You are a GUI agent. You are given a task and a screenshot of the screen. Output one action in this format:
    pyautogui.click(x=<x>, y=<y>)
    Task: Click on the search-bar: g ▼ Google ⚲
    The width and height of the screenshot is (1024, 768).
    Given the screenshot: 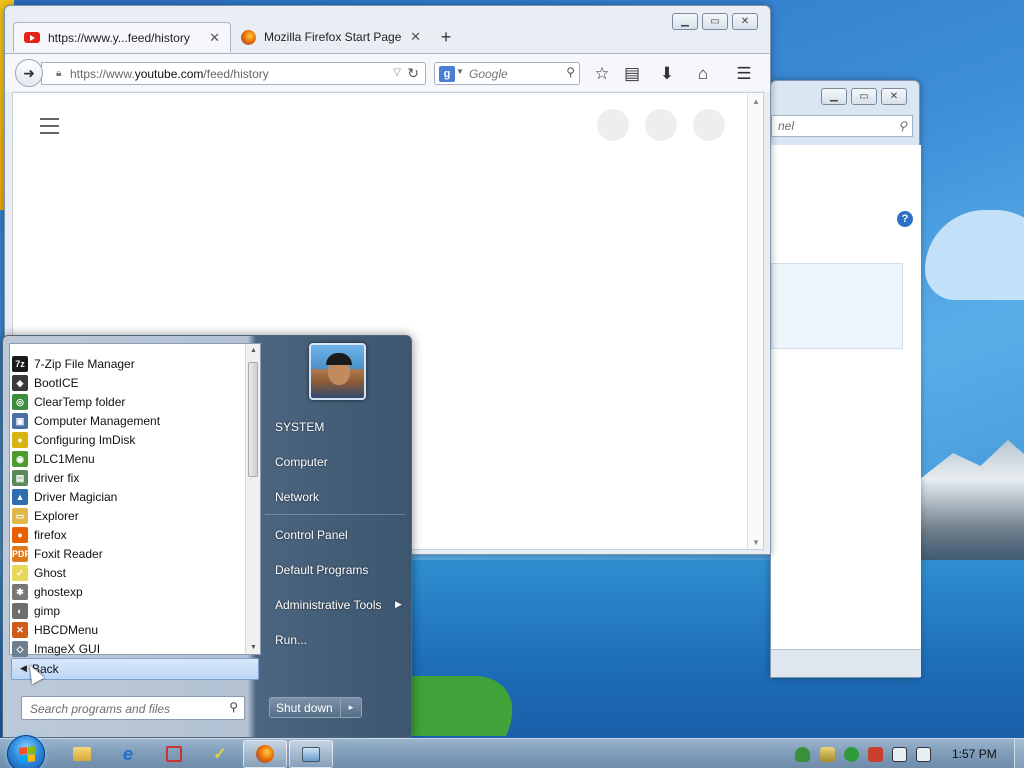 What is the action you would take?
    pyautogui.click(x=507, y=73)
    